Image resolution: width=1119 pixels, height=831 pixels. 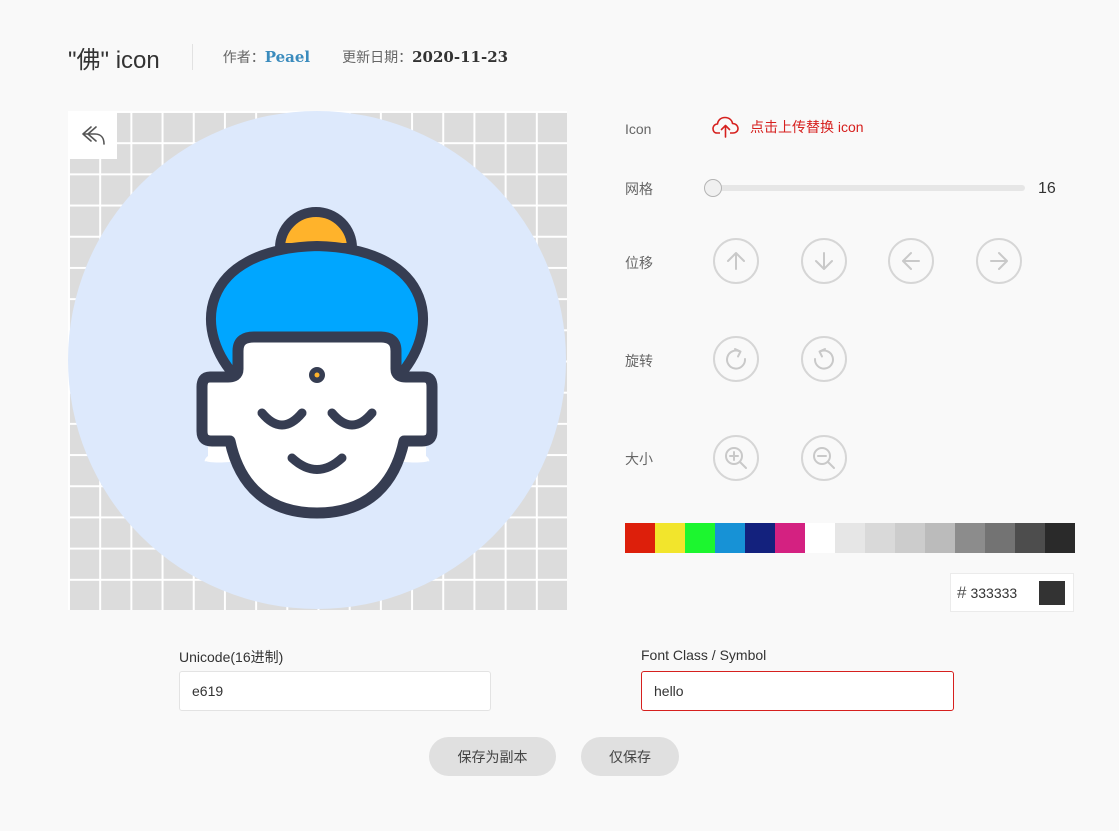 I want to click on move-right-button, so click(x=999, y=261).